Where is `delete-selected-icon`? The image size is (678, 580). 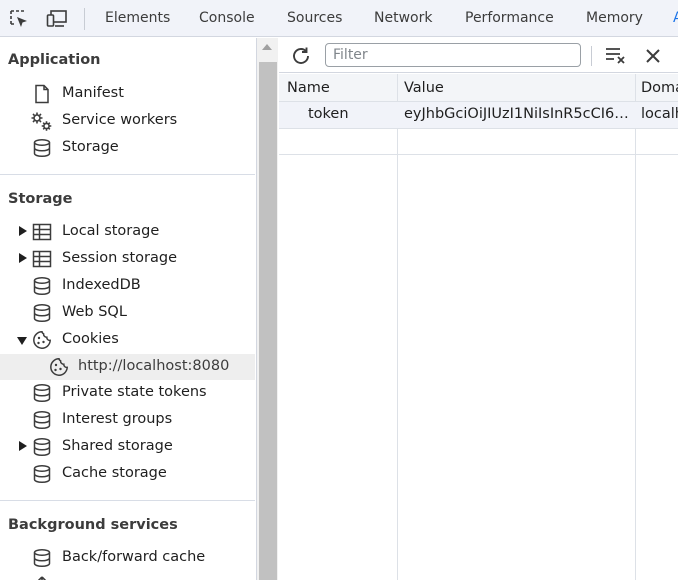 delete-selected-icon is located at coordinates (653, 56).